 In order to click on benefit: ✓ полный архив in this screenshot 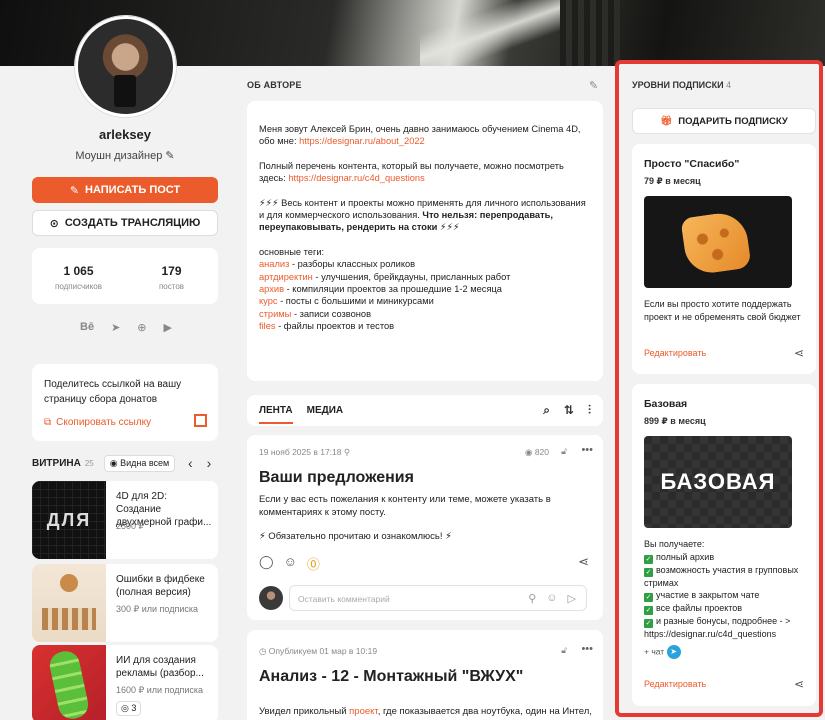, I will do `click(679, 557)`.